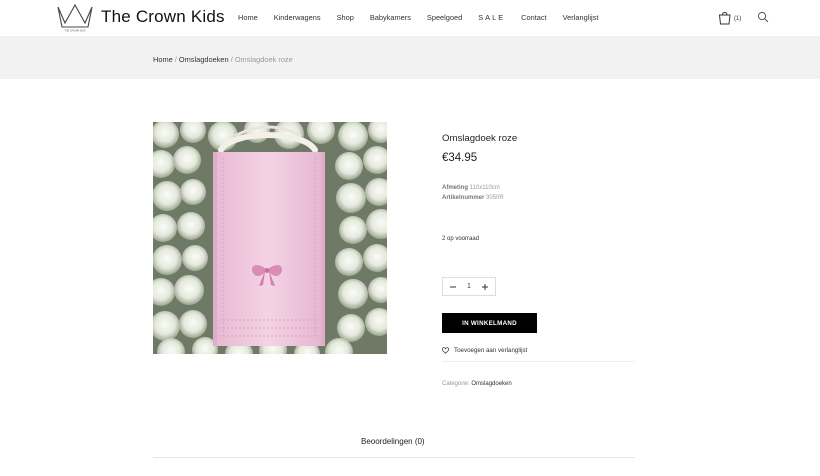 This screenshot has width=820, height=476. Describe the element at coordinates (491, 384) in the screenshot. I see `category-link: Omslagdoeken` at that location.